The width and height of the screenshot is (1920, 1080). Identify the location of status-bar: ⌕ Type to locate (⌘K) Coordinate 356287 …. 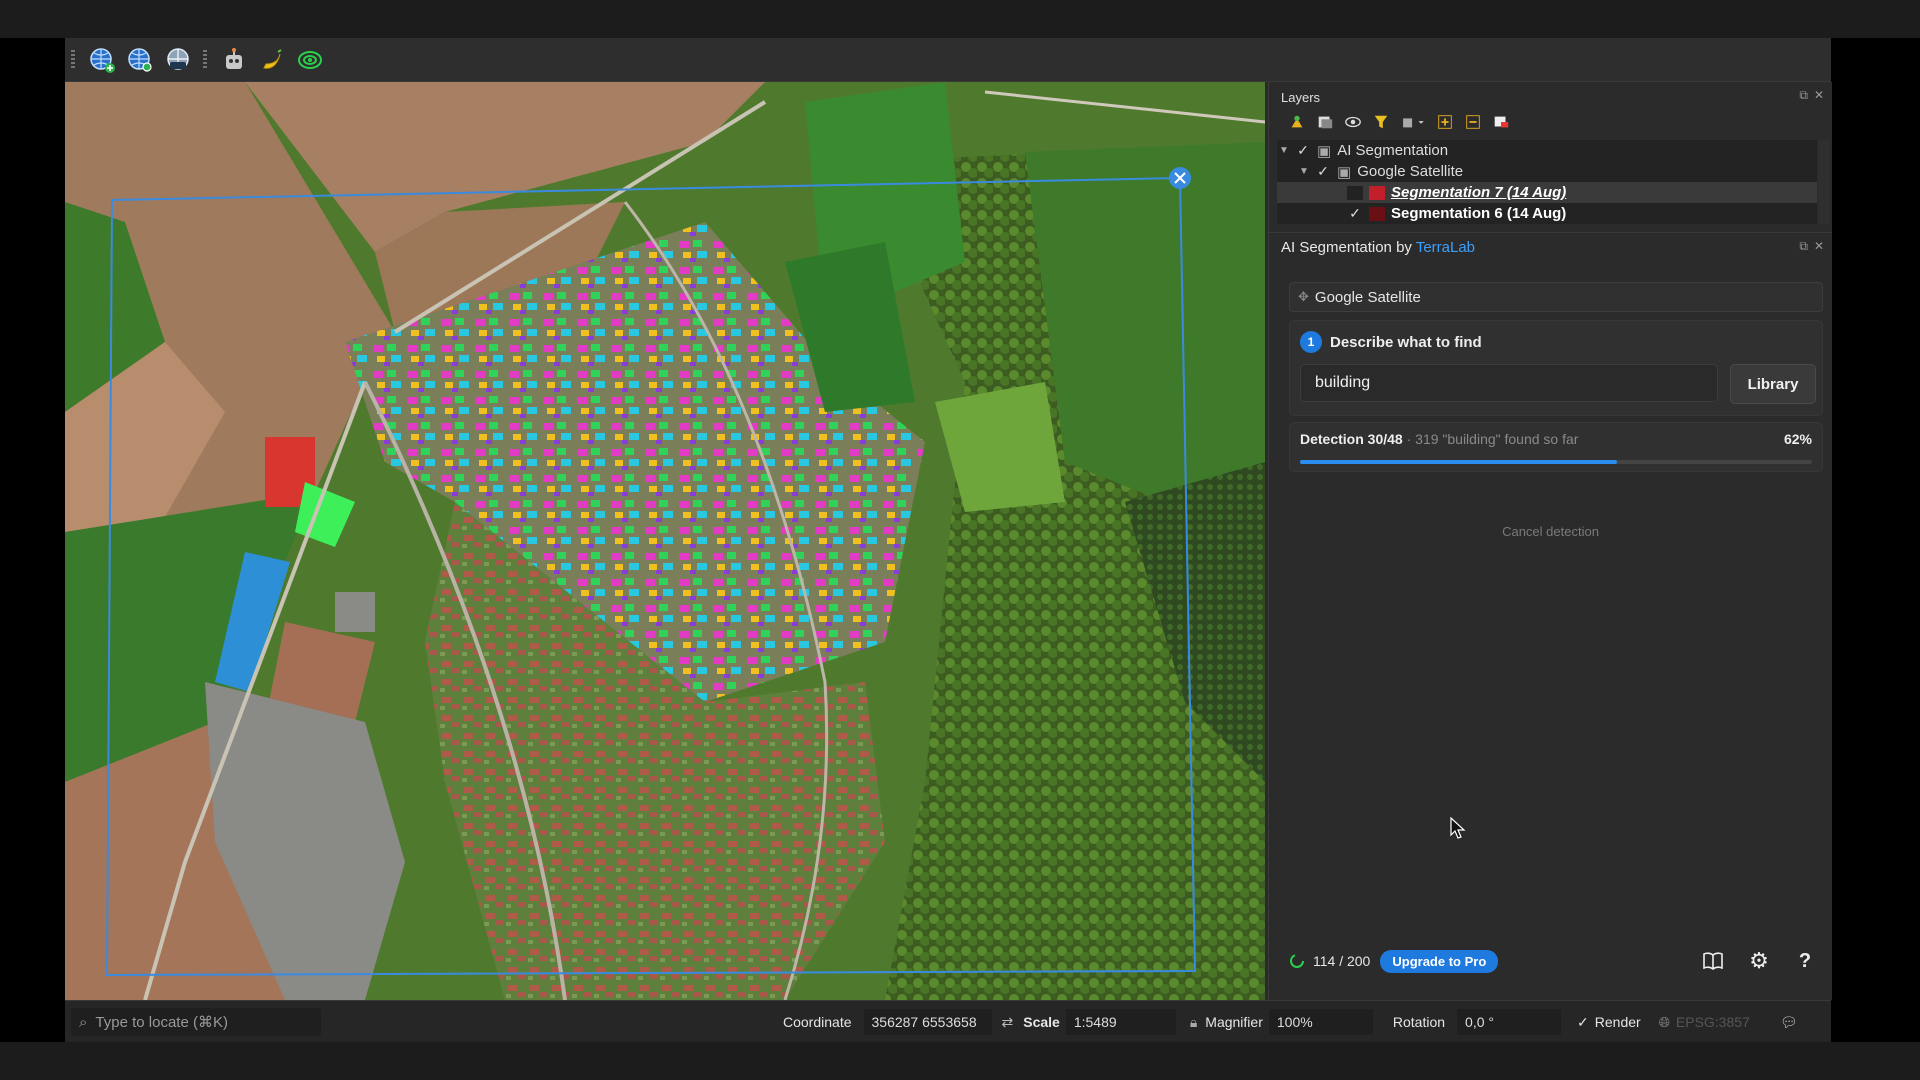
(948, 1021).